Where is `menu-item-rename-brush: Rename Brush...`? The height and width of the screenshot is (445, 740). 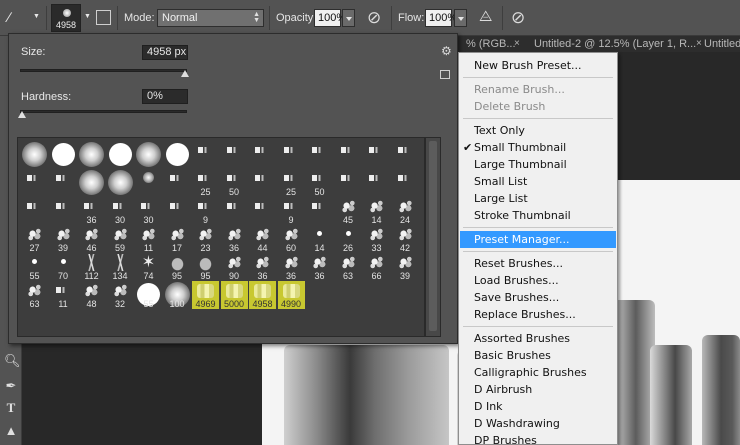
menu-item-rename-brush: Rename Brush... is located at coordinates (538, 89).